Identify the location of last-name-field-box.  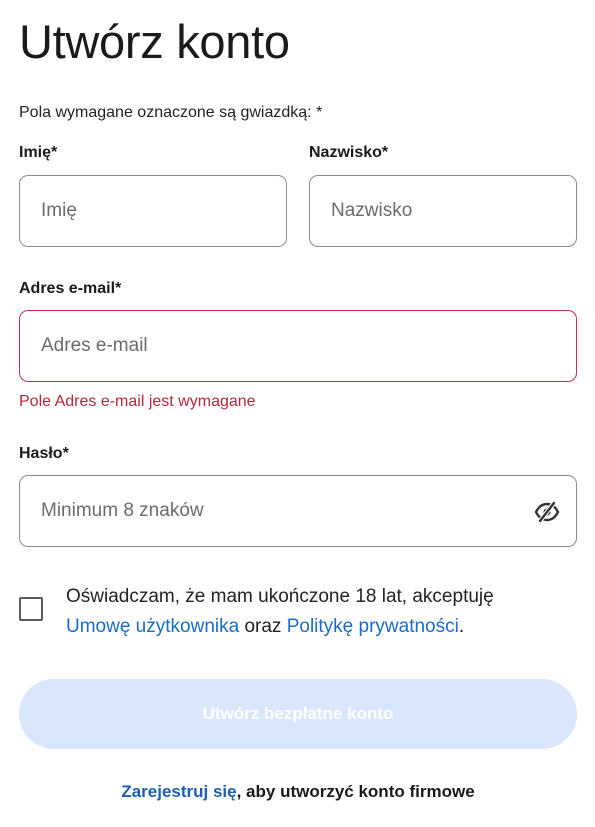
(443, 211).